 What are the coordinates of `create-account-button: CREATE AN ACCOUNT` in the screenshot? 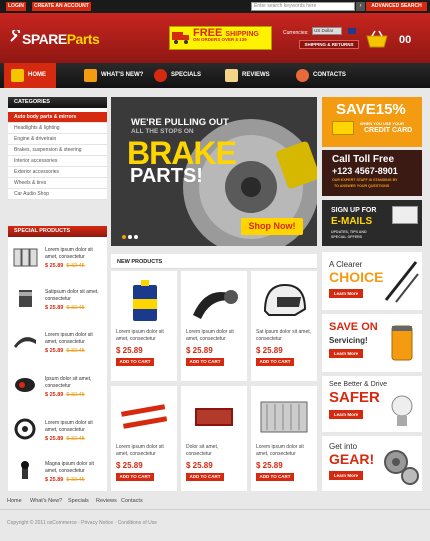 It's located at (61, 6).